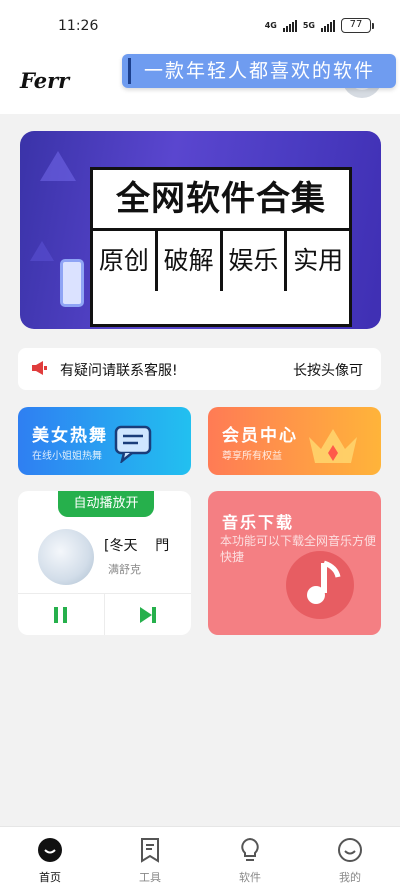 This screenshot has width=400, height=888. What do you see at coordinates (119, 371) in the screenshot?
I see `notice-text: 有疑问请联系客服!` at bounding box center [119, 371].